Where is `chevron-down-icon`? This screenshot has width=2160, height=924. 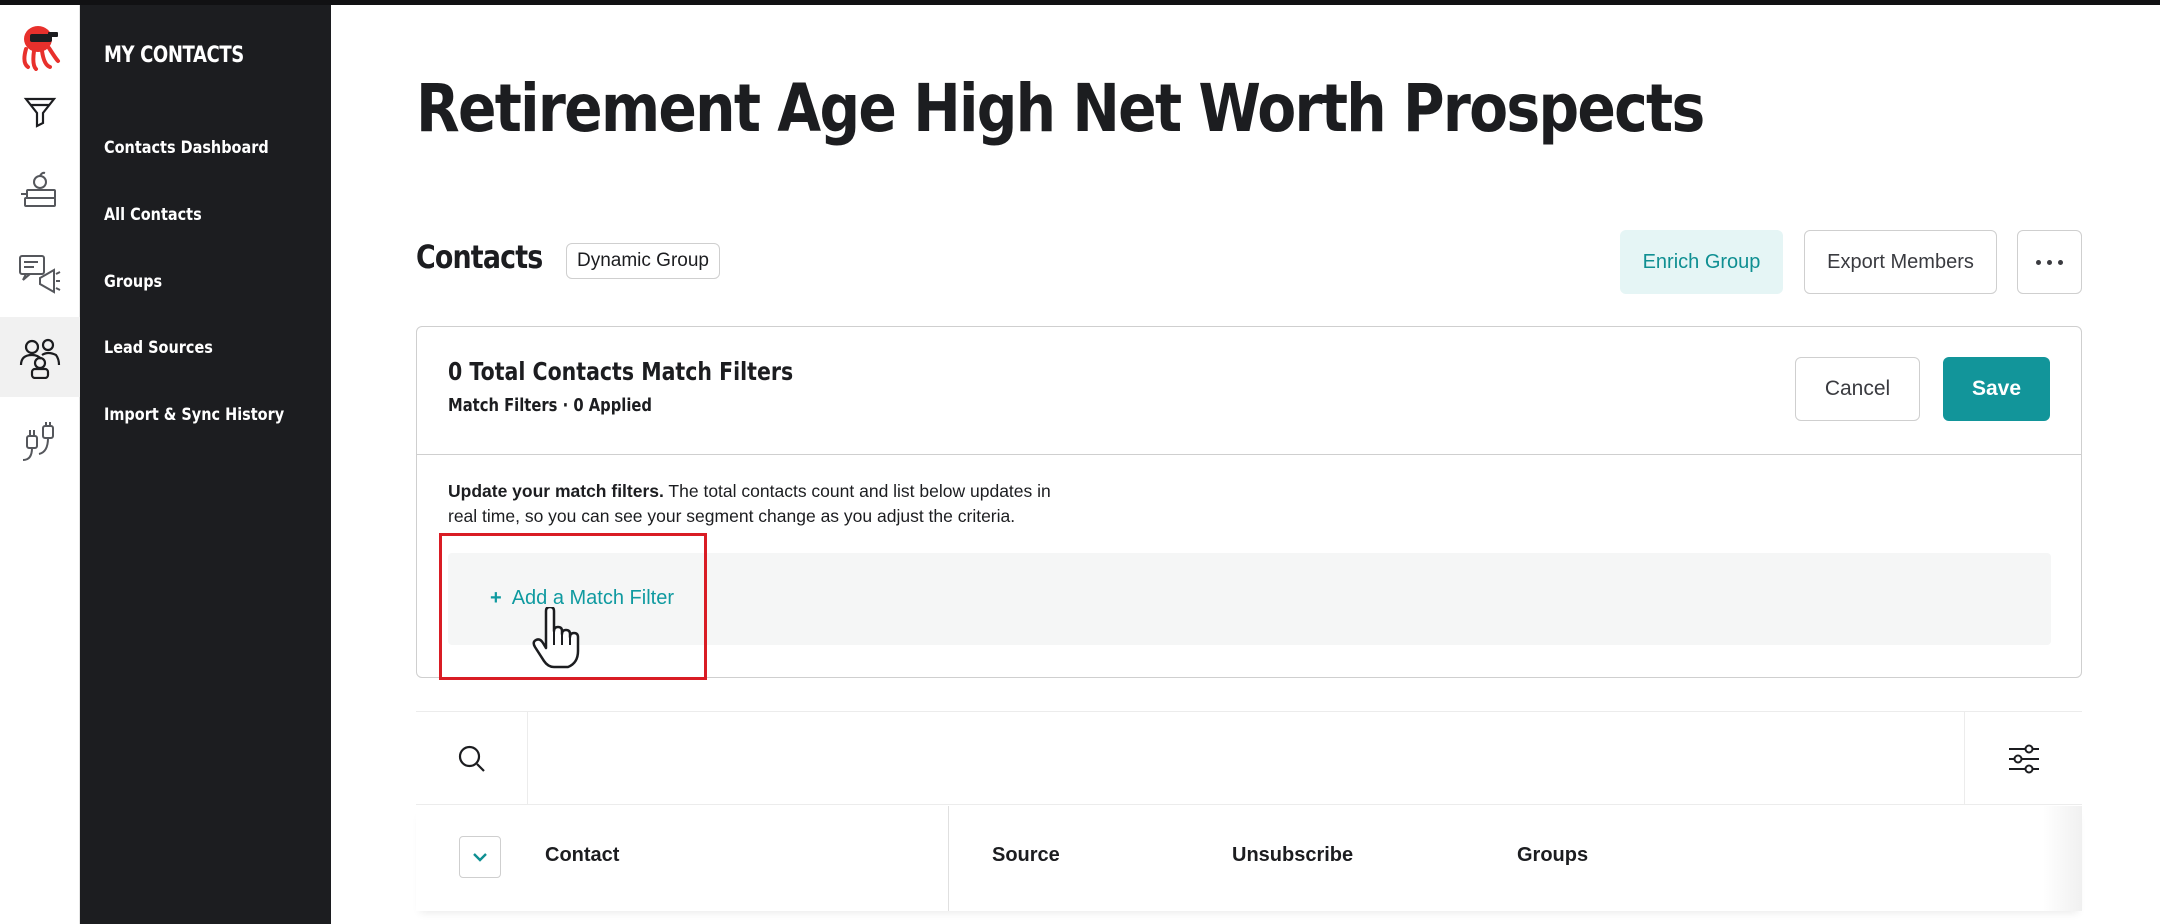
chevron-down-icon is located at coordinates (480, 857).